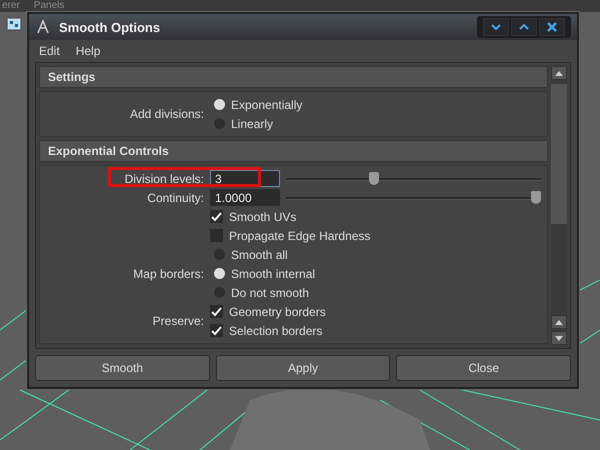  Describe the element at coordinates (166, 114) in the screenshot. I see `field-label: Add divisions:` at that location.